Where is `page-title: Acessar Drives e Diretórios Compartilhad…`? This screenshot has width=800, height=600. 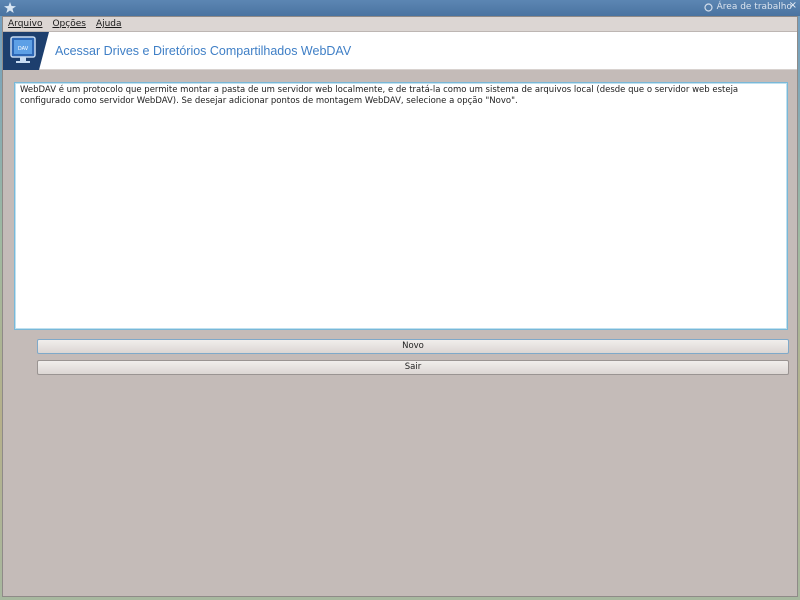
page-title: Acessar Drives e Diretórios Compartilhad… is located at coordinates (203, 51).